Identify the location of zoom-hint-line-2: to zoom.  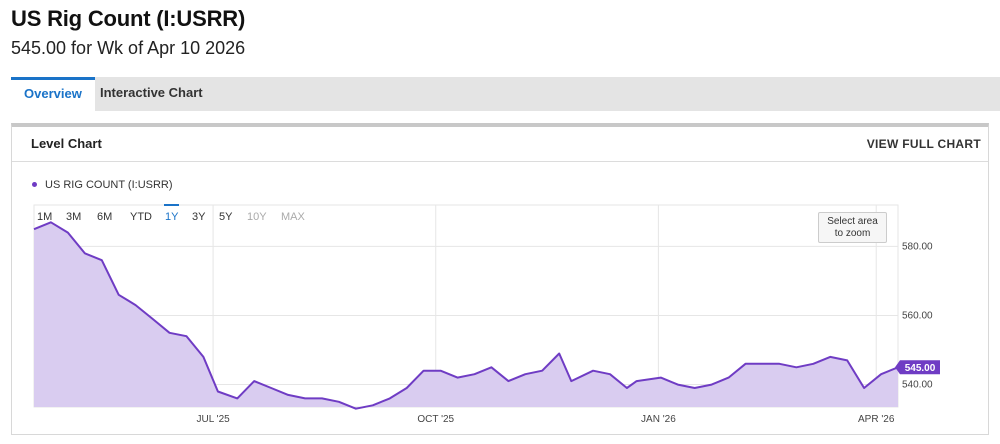
(852, 233).